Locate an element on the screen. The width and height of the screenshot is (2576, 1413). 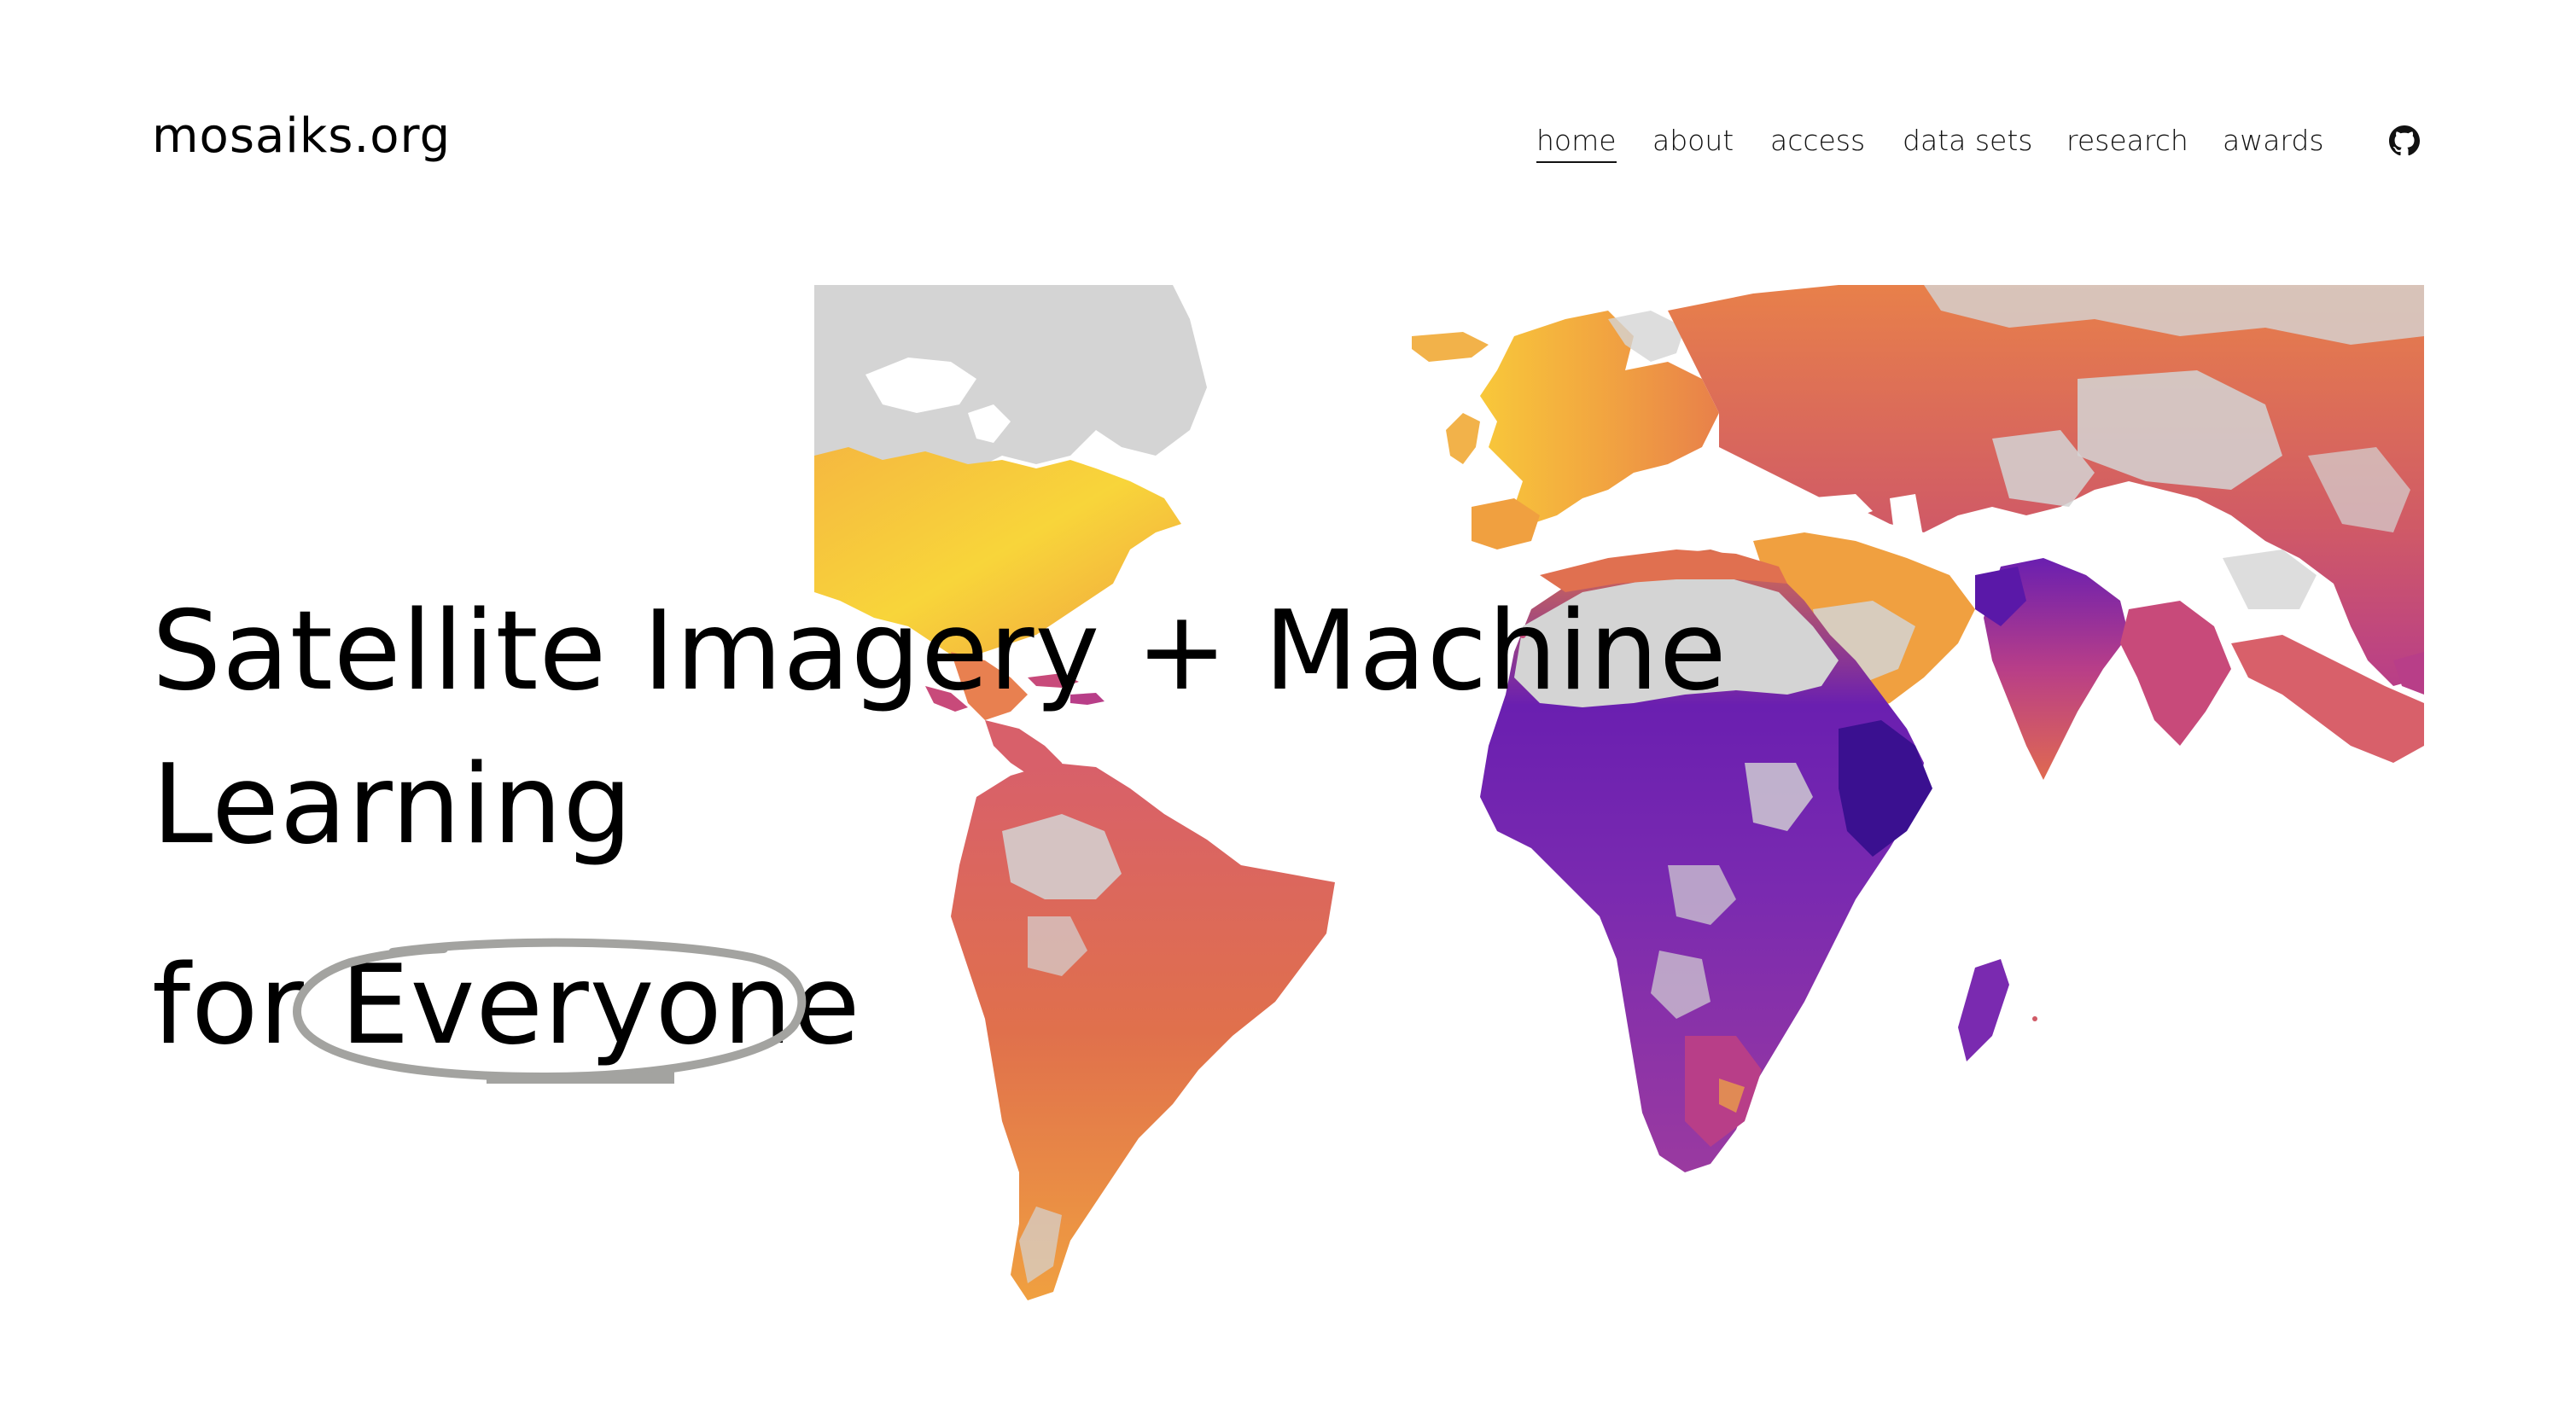
nav-home: home is located at coordinates (1576, 143).